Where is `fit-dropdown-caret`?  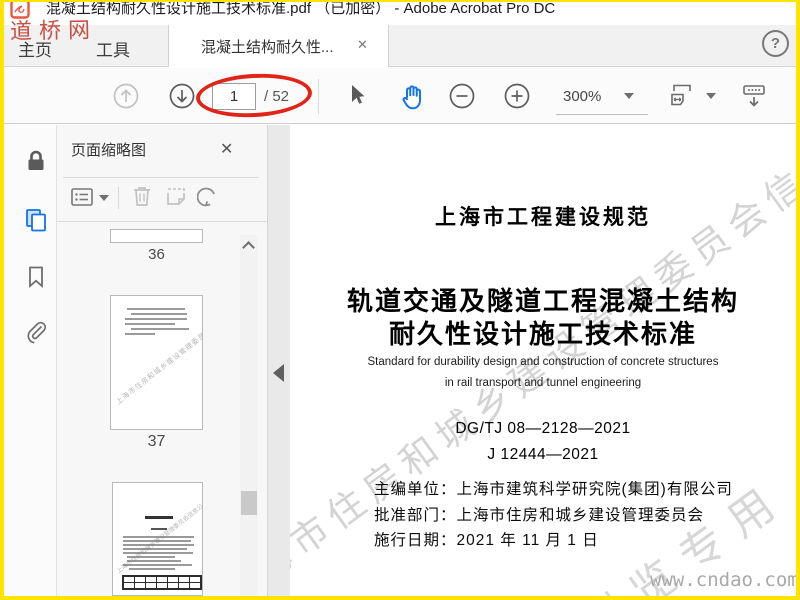
fit-dropdown-caret is located at coordinates (711, 96).